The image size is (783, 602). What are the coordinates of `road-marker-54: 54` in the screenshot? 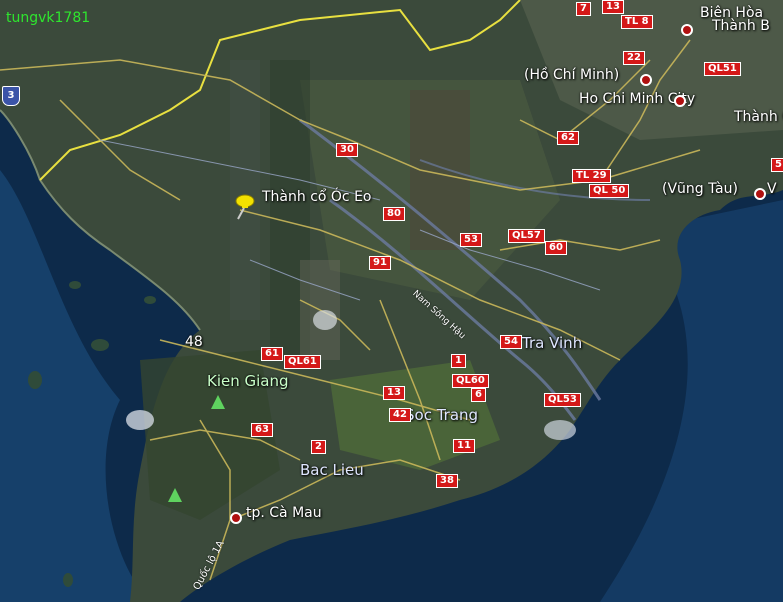 It's located at (511, 342).